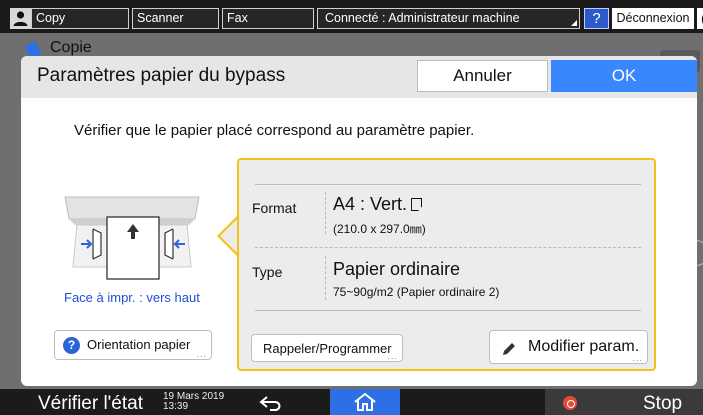 This screenshot has height=415, width=703. What do you see at coordinates (379, 229) in the screenshot?
I see `format-dimensions: (210.0 x 297.0㎜)` at bounding box center [379, 229].